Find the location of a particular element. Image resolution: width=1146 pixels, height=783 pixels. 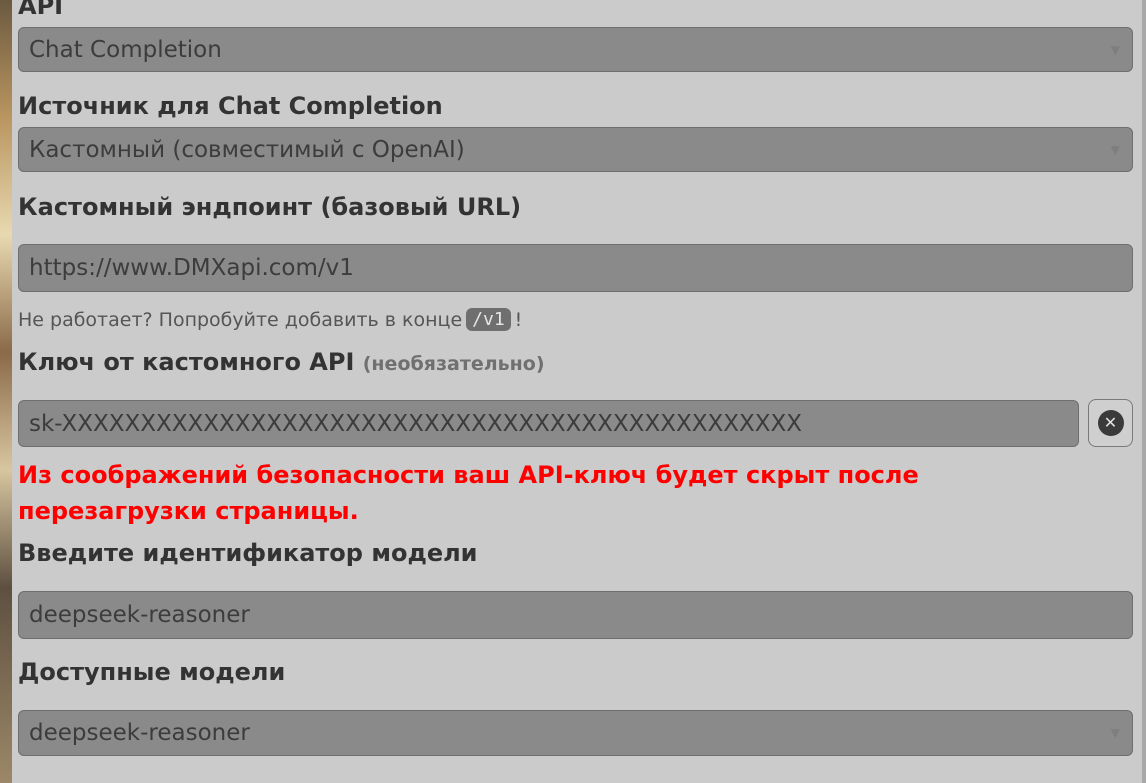

available-models-value: deepseek-reasoner is located at coordinates (139, 733).